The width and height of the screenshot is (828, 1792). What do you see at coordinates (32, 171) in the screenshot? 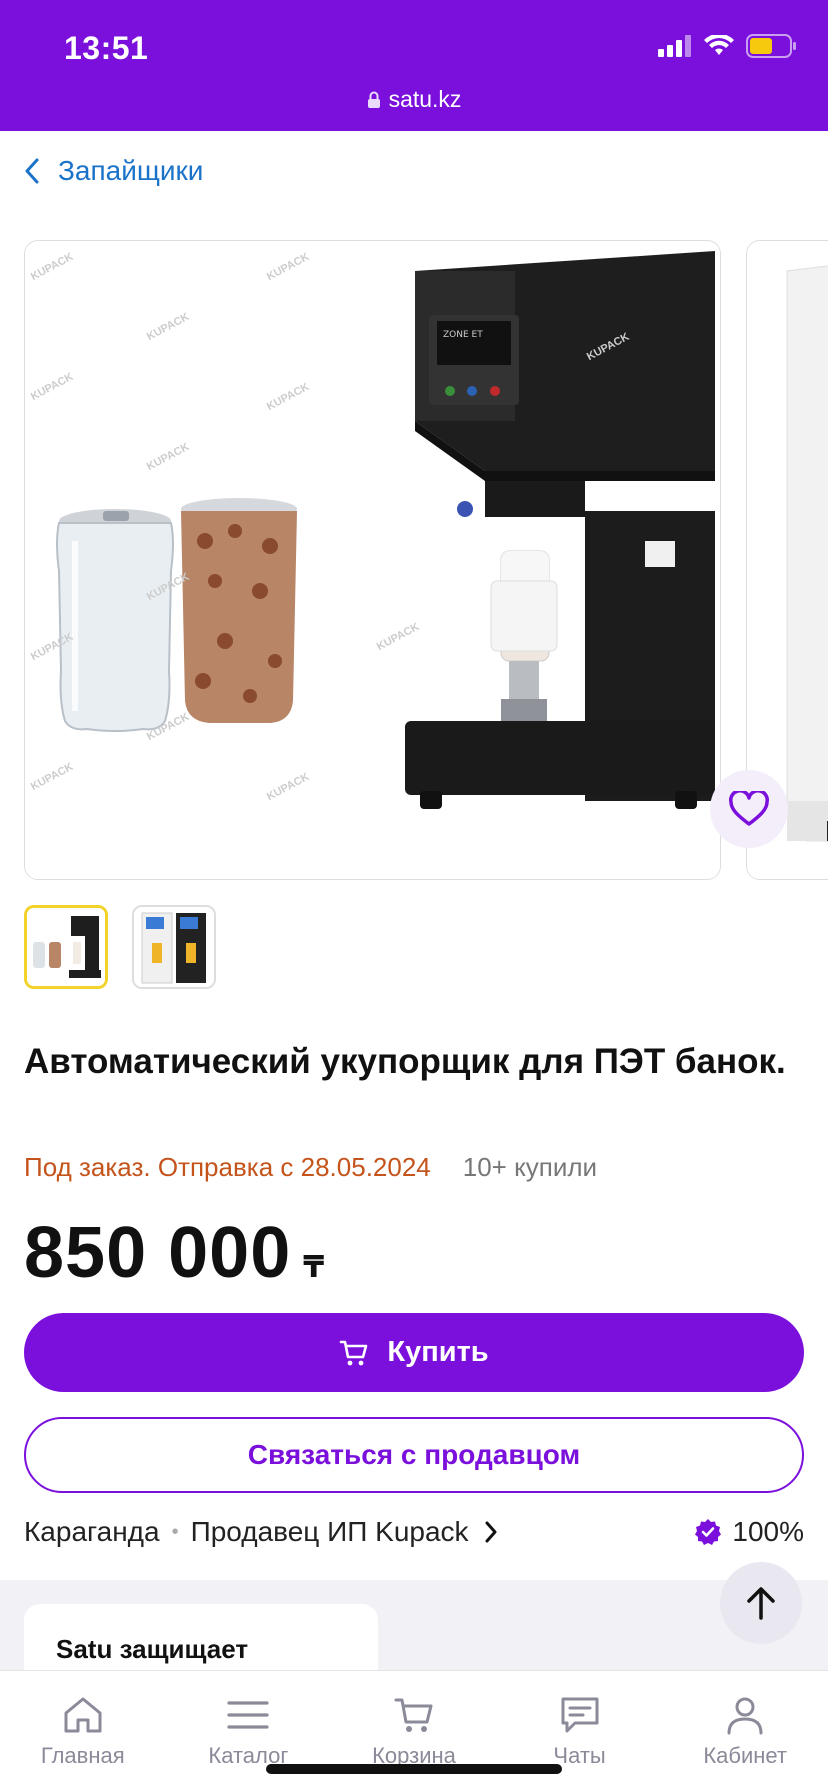
I see `chevron-left-icon` at bounding box center [32, 171].